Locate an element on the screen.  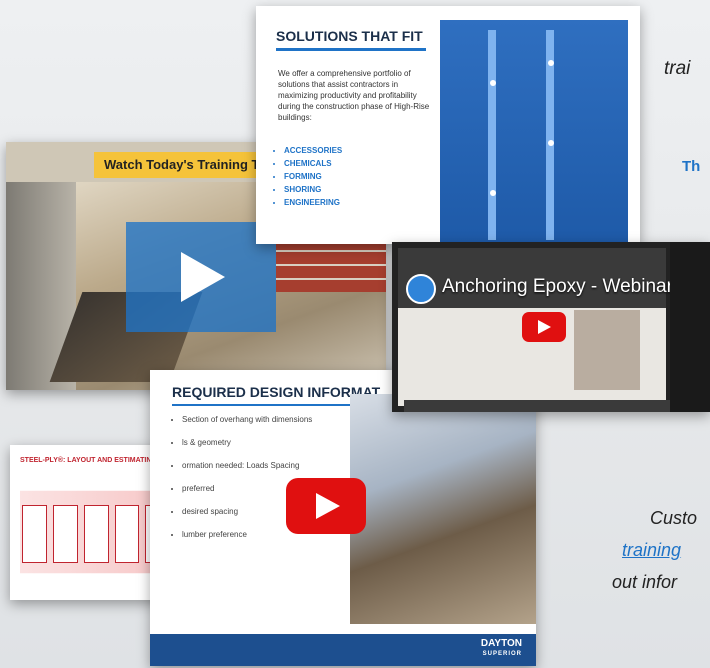
layout-title: STEEL-PLY®: LAYOUT AND ESTIMATING is located at coordinates (88, 460).